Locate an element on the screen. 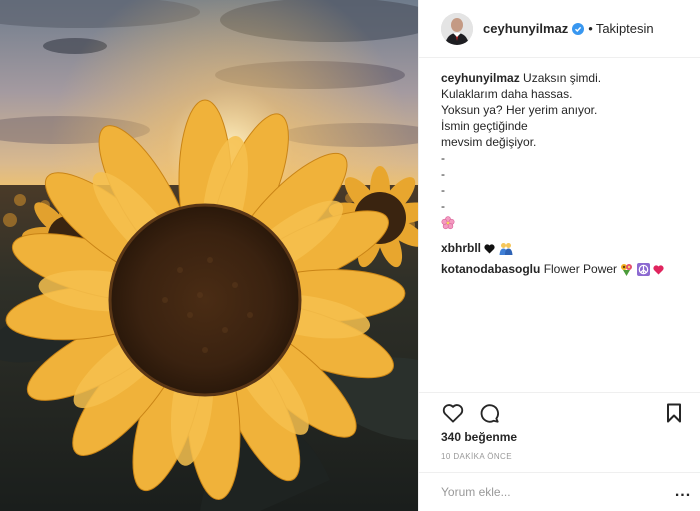 This screenshot has height=511, width=700. comment-username: xbhrbll is located at coordinates (461, 248).